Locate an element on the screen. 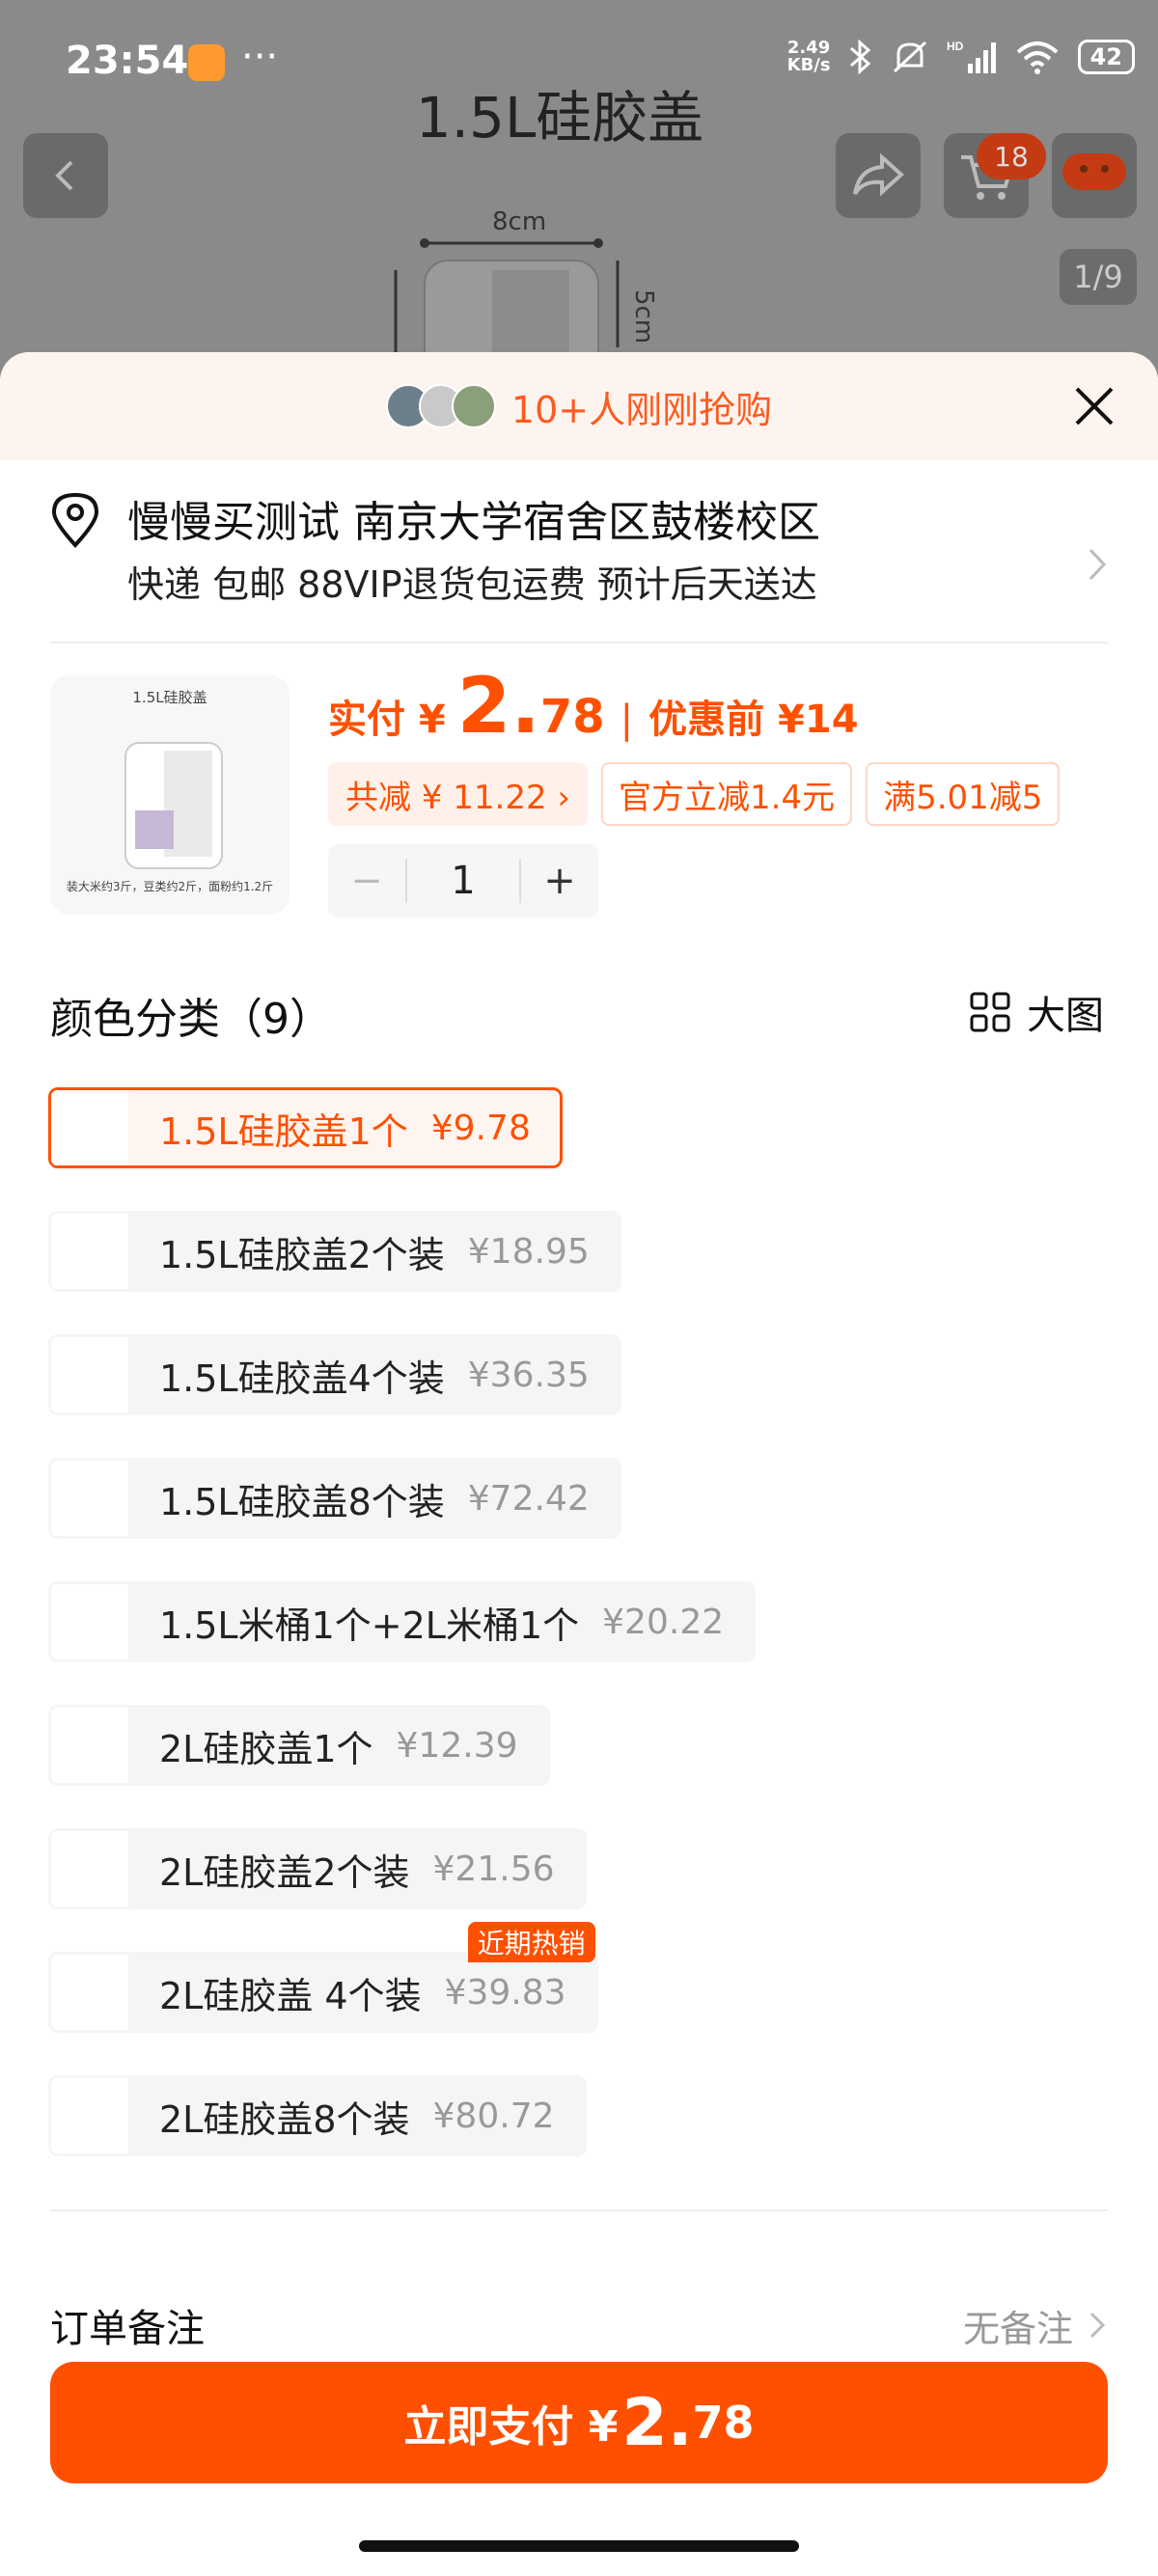 This screenshot has width=1158, height=2576. quantity-value: 1 is located at coordinates (463, 881).